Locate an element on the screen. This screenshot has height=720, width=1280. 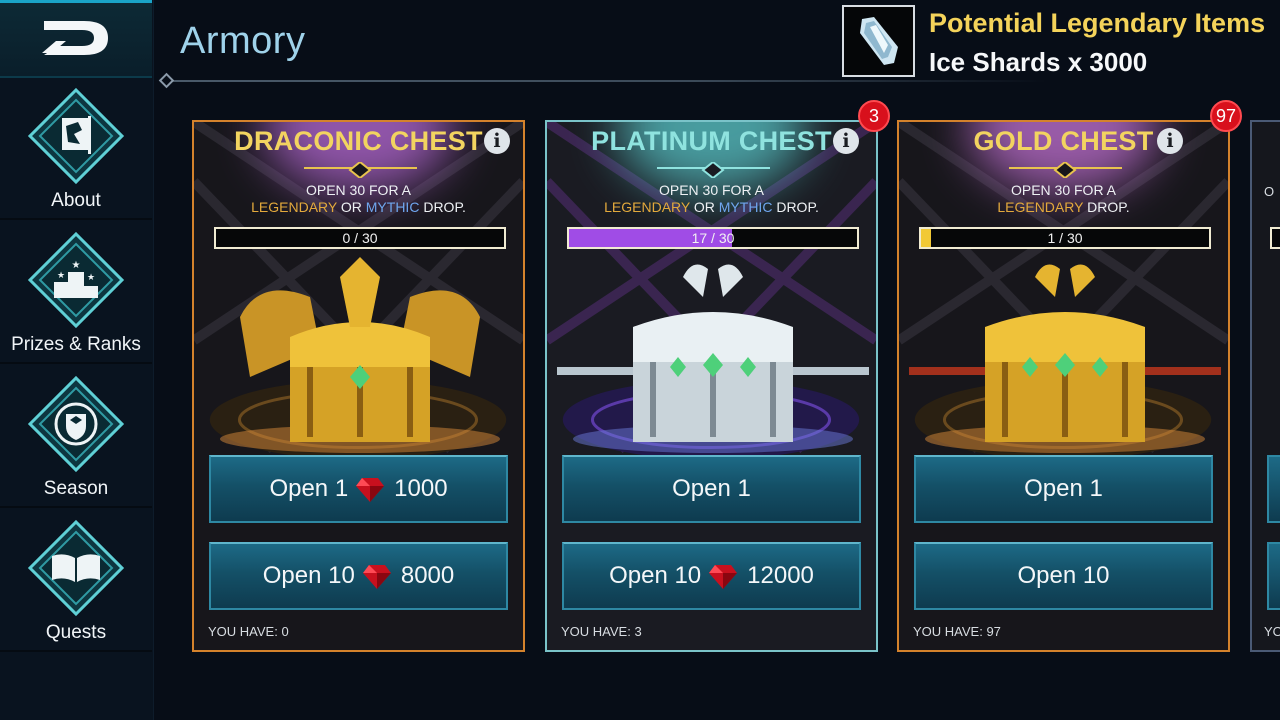
partial-open-10-button is located at coordinates (1273, 576).